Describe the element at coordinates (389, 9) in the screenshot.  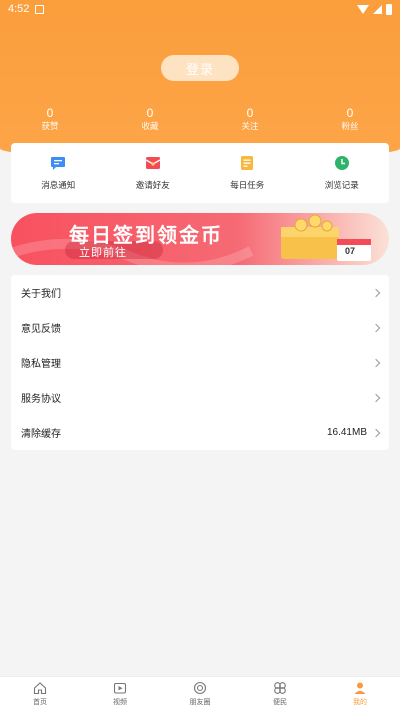
I see `battery-icon` at that location.